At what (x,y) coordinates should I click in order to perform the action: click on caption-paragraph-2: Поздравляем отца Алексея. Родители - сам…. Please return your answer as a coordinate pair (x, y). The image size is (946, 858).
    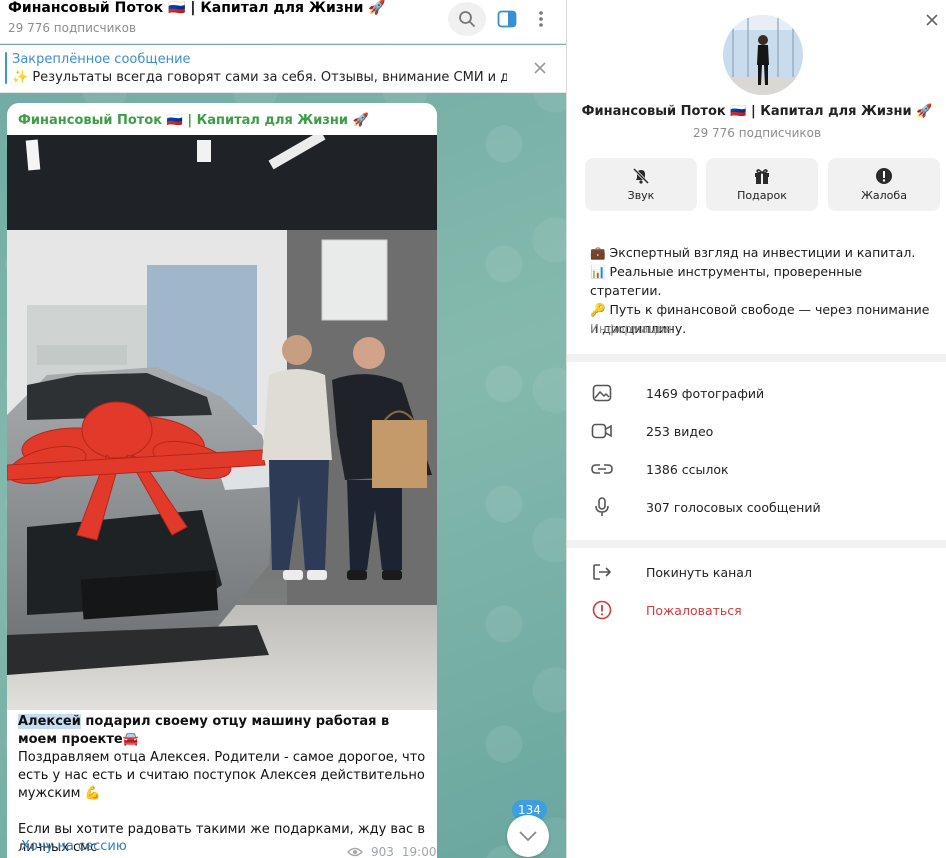
    Looking at the image, I should click on (222, 775).